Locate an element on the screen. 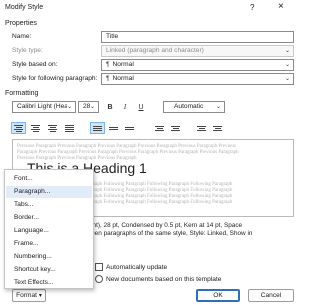 Image resolution: width=320 pixels, height=305 pixels. space-after-button is located at coordinates (175, 128).